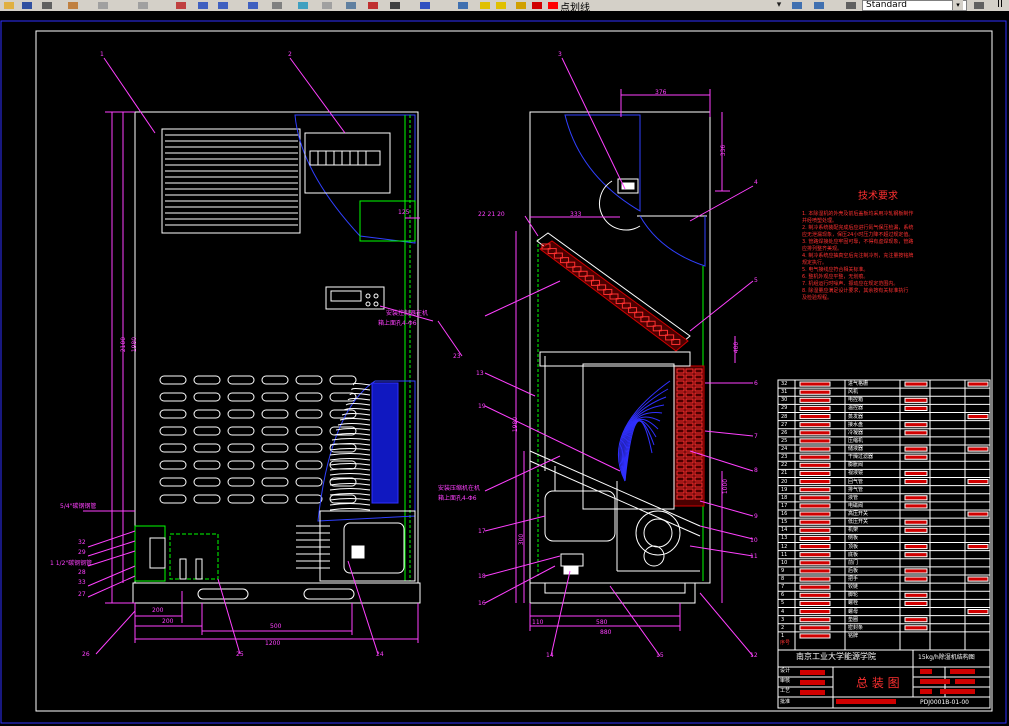 This screenshot has height=726, width=1009. What do you see at coordinates (425, 5) in the screenshot?
I see `help-icon` at bounding box center [425, 5].